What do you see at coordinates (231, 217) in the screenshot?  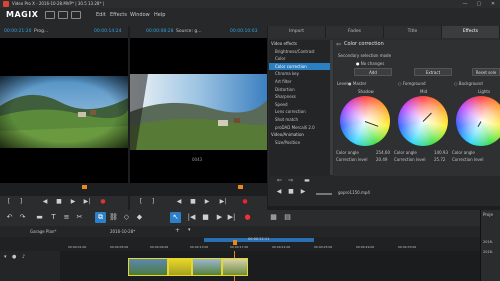 I see `next-marker-icon: ▶|` at bounding box center [231, 217].